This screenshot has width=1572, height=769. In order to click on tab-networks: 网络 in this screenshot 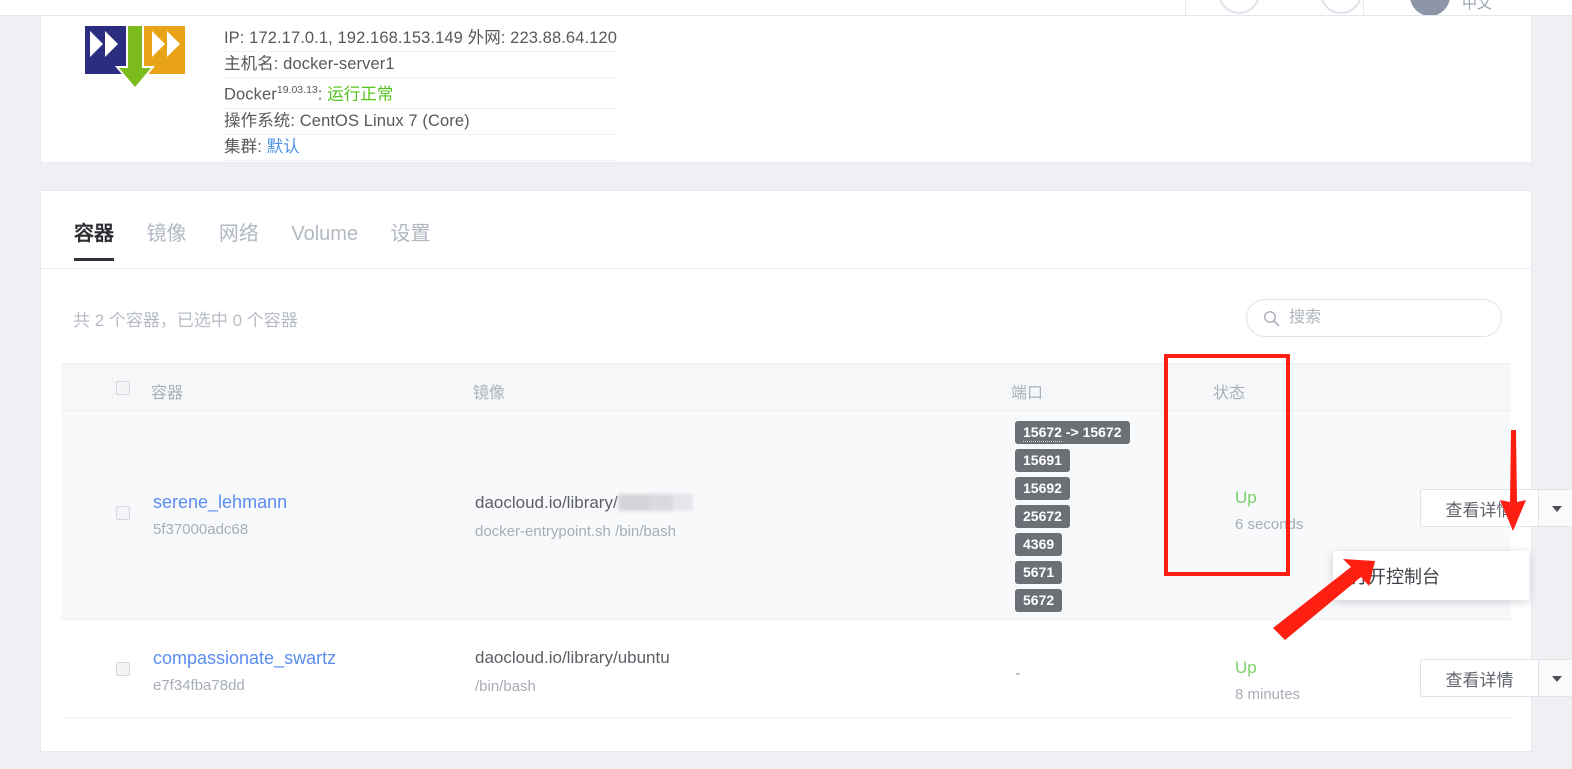, I will do `click(239, 238)`.